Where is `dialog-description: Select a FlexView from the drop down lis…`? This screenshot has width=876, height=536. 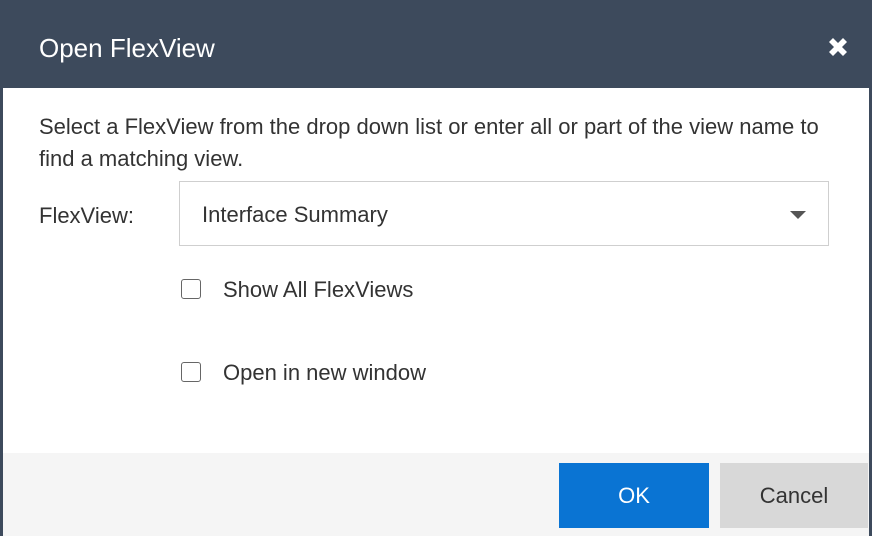
dialog-description: Select a FlexView from the drop down lis… is located at coordinates (429, 142).